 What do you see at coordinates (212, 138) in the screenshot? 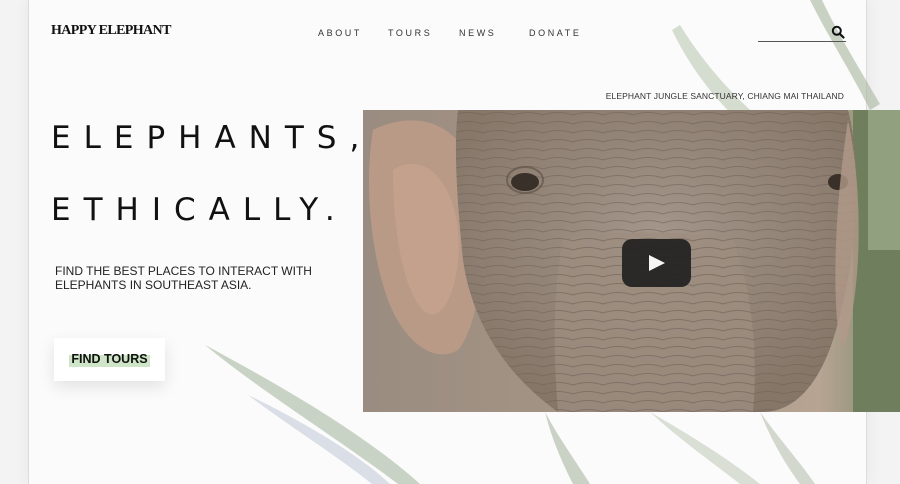
I see `headline-line-1: ELEPHANTS,` at bounding box center [212, 138].